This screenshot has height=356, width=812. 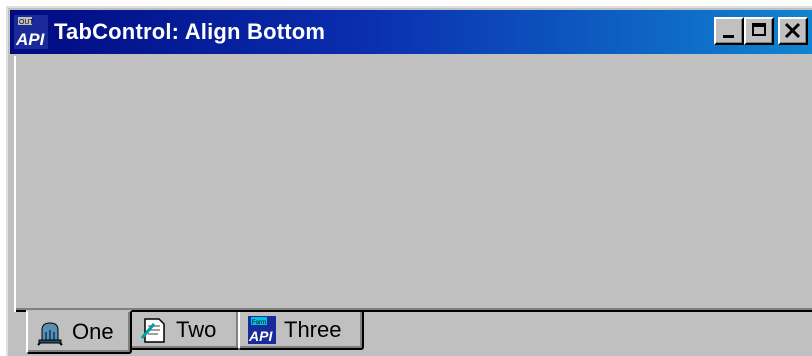 I want to click on caption-buttons, so click(x=761, y=31).